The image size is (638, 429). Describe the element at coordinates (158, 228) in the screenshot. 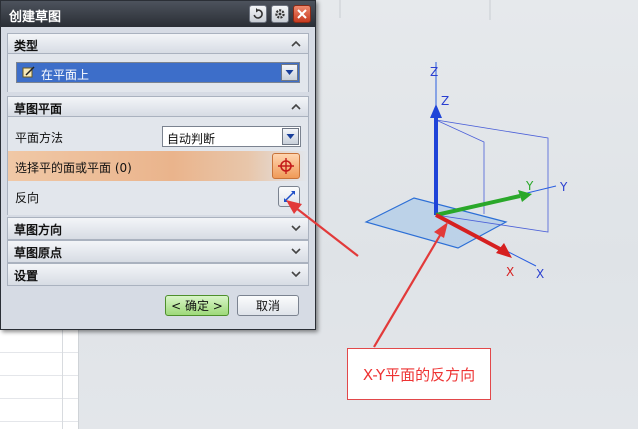

I see `section-orientation-header: 草图方向` at that location.